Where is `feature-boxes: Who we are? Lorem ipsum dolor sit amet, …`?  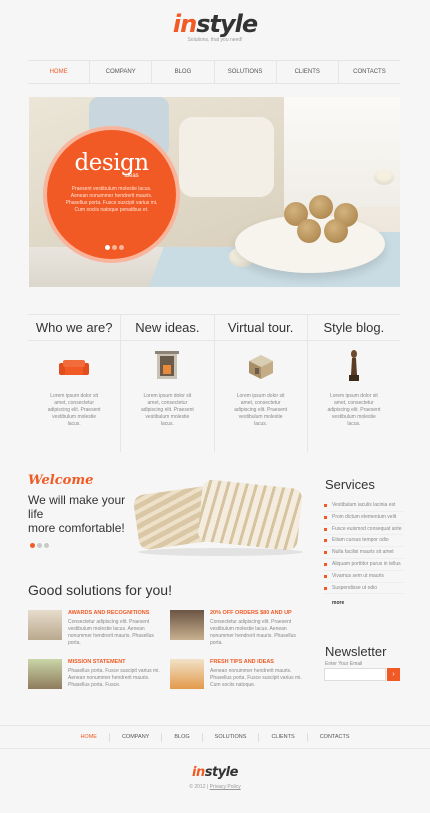
feature-boxes: Who we are? Lorem ipsum dolor sit amet, … is located at coordinates (214, 383).